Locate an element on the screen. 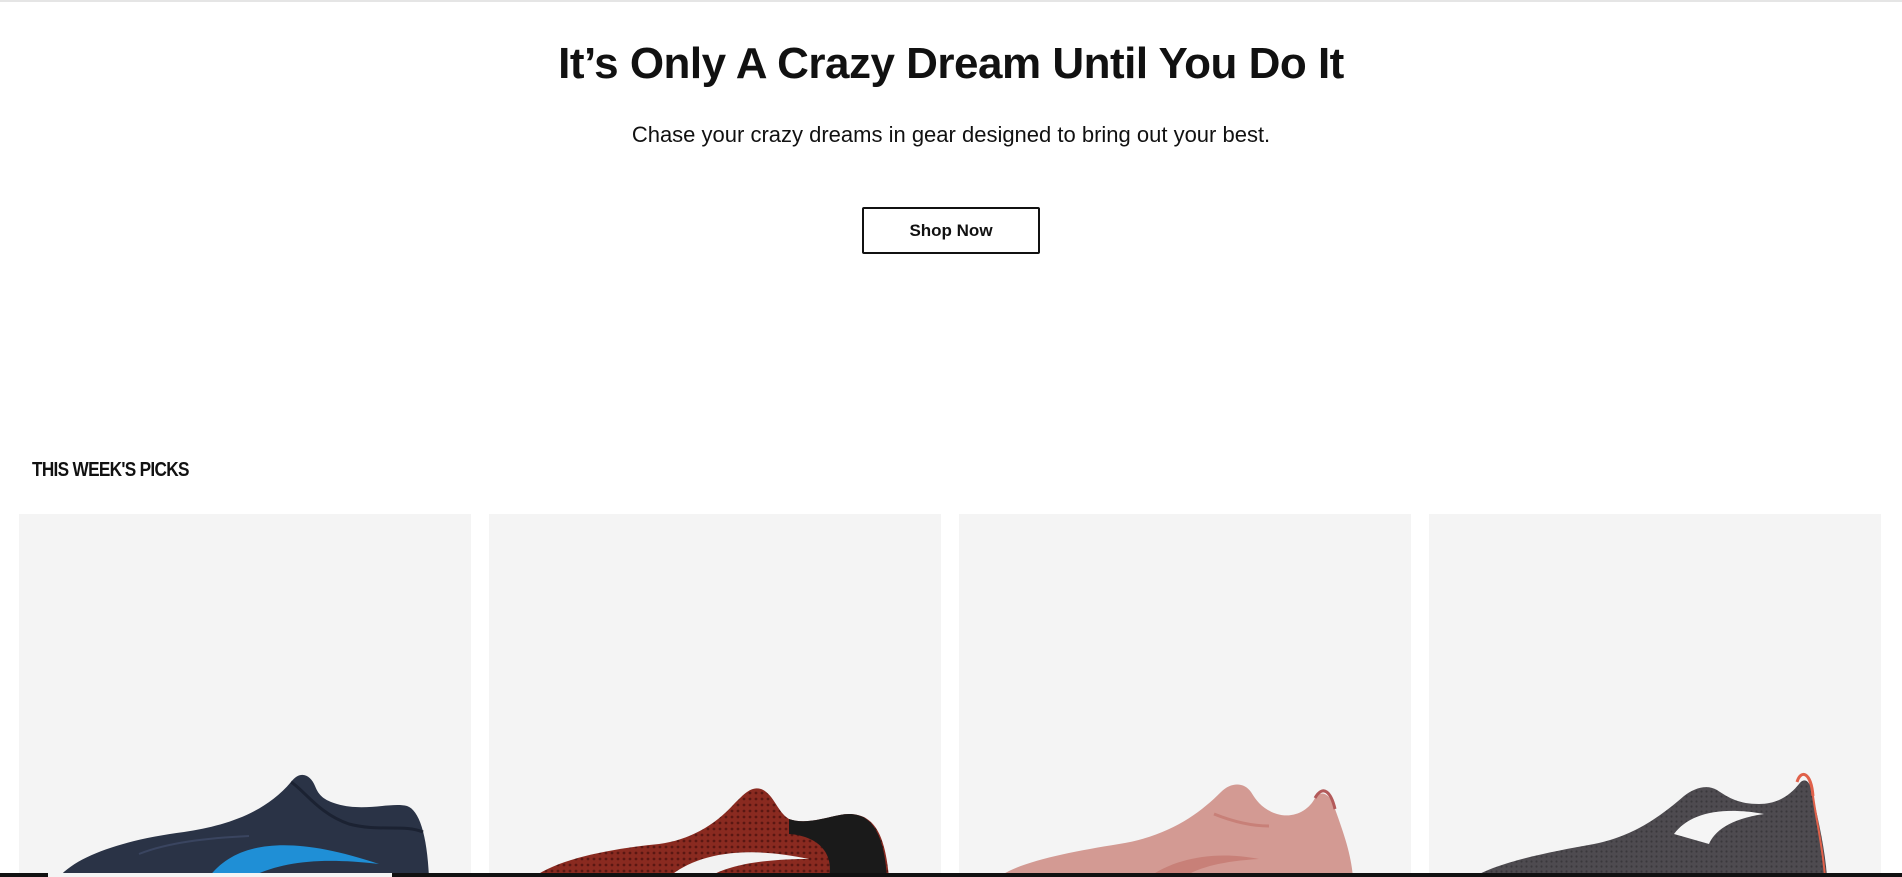 This screenshot has width=1902, height=877. section-title: THIS WEEK'S PICKS is located at coordinates (110, 470).